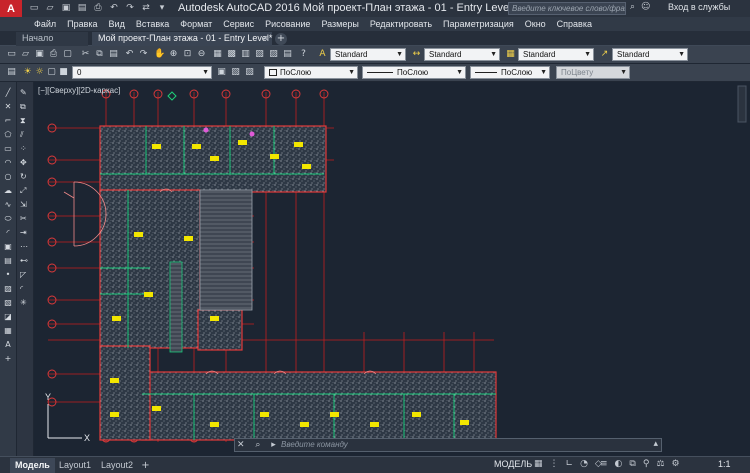  What do you see at coordinates (8, 345) in the screenshot?
I see `mtext-icon: A` at bounding box center [8, 345].